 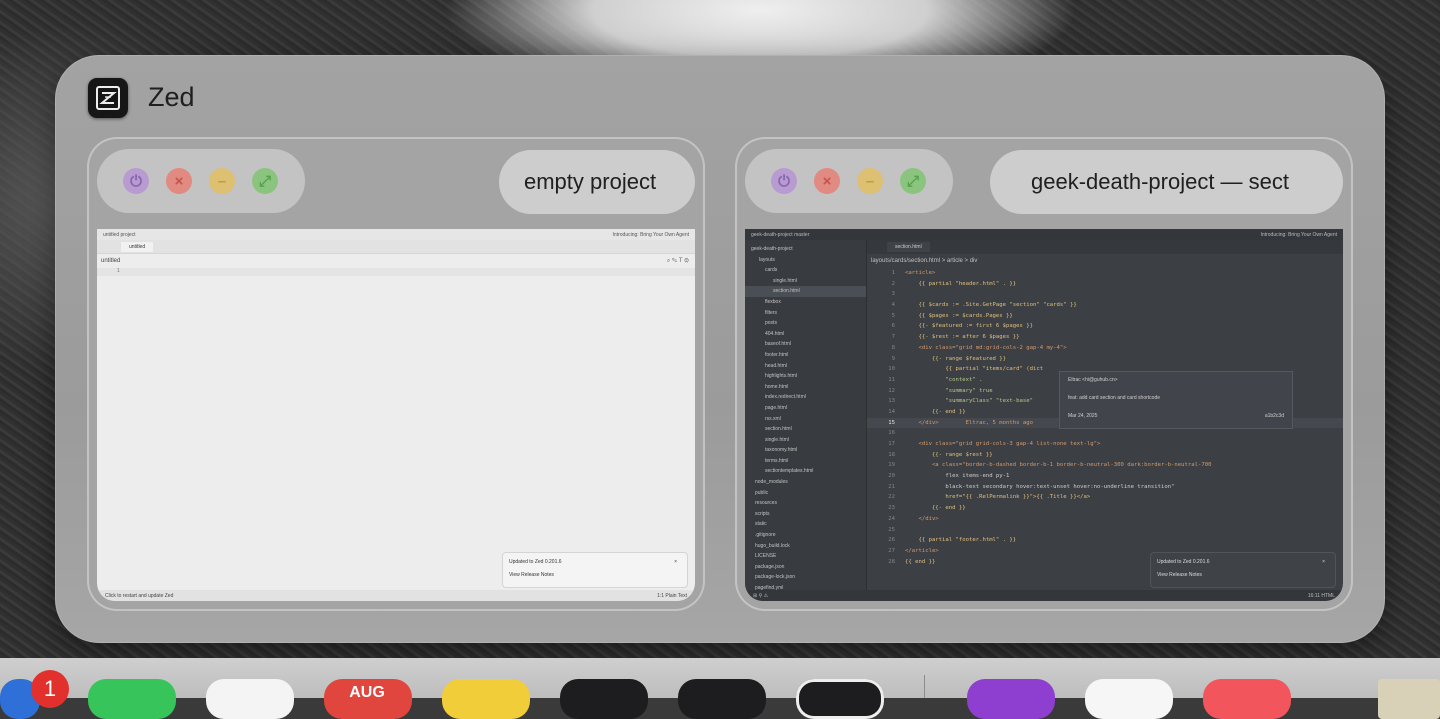 What do you see at coordinates (969, 401) in the screenshot?
I see `code-text: "summaryClass" "text-base"` at bounding box center [969, 401].